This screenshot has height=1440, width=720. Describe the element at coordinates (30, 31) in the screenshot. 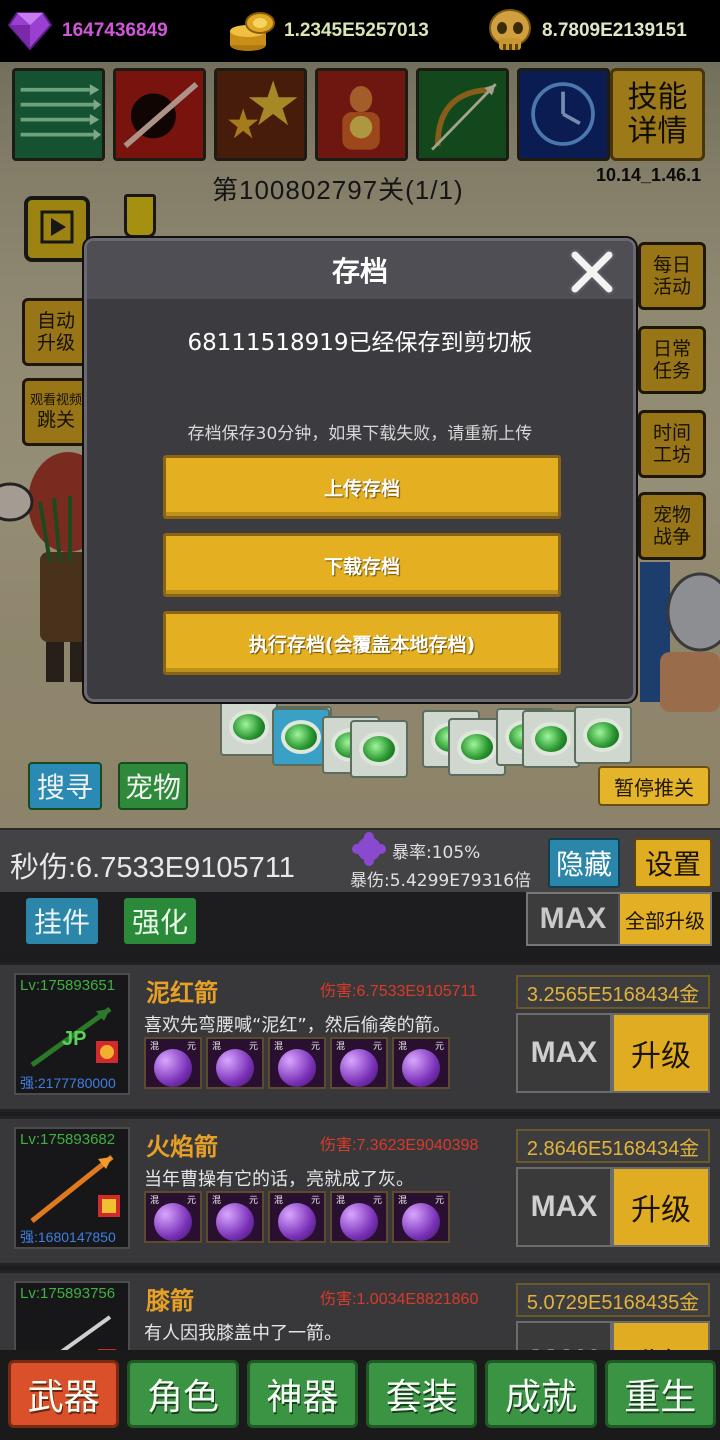

I see `purple-gem-icon` at that location.